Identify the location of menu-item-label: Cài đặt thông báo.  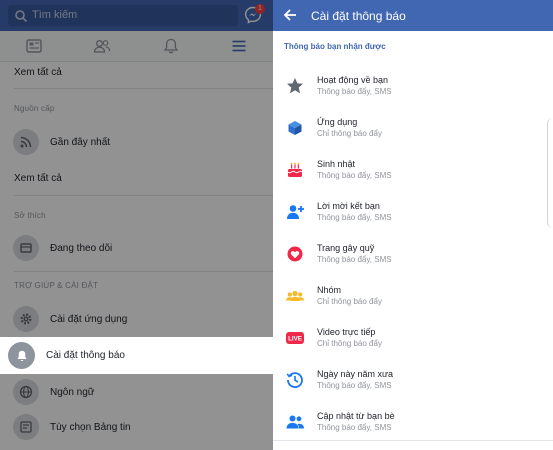
(85, 355).